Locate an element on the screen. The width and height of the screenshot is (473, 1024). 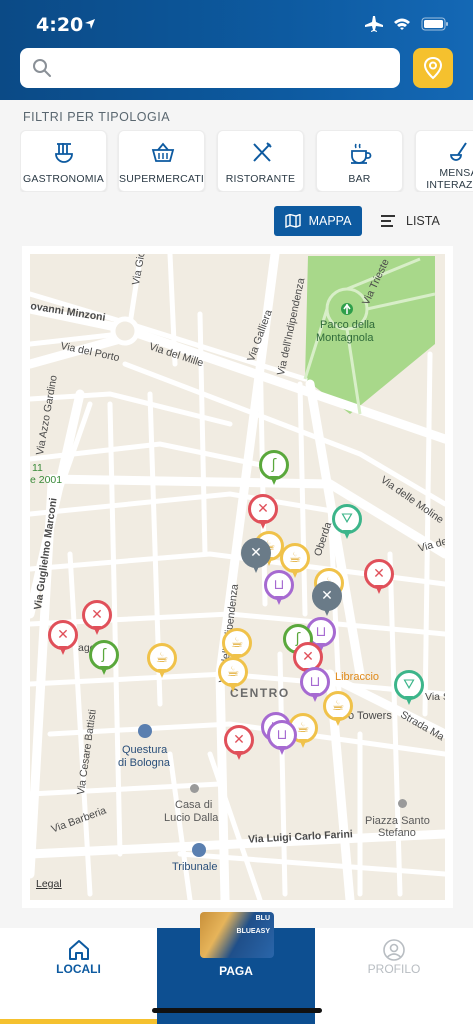
nav-locali: LOCALI is located at coordinates (78, 976).